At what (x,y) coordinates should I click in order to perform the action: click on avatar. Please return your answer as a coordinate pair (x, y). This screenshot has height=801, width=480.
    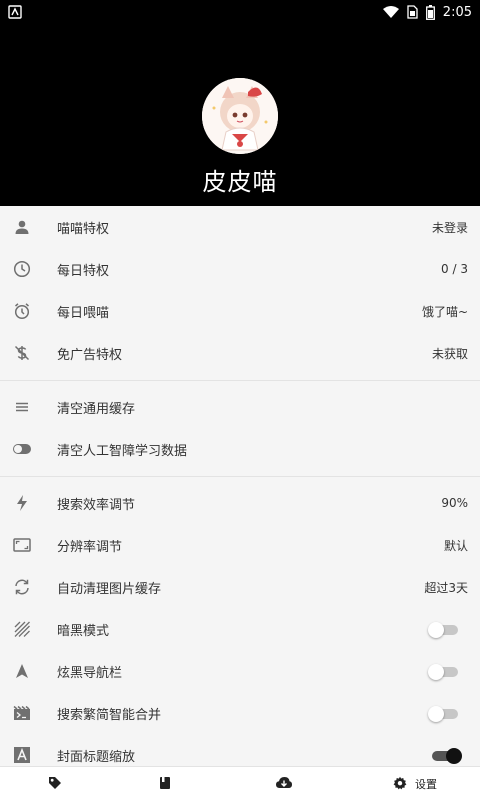
    Looking at the image, I should click on (240, 116).